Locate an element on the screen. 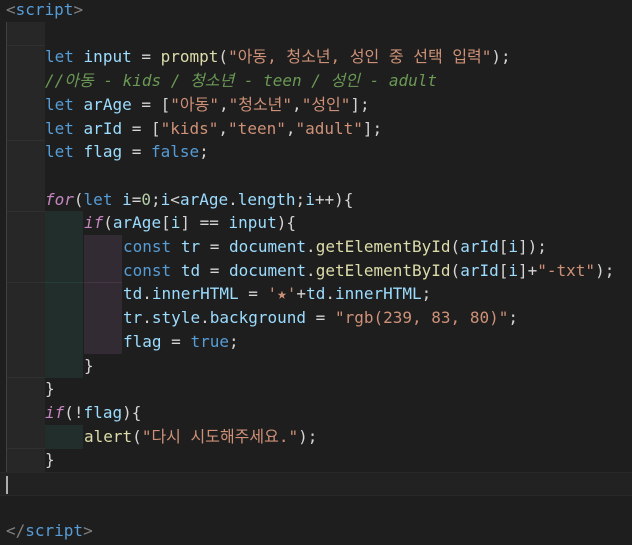 This screenshot has height=545, width=632. code-line: let arAge = ["아동","청소년","성인"]; is located at coordinates (316, 104).